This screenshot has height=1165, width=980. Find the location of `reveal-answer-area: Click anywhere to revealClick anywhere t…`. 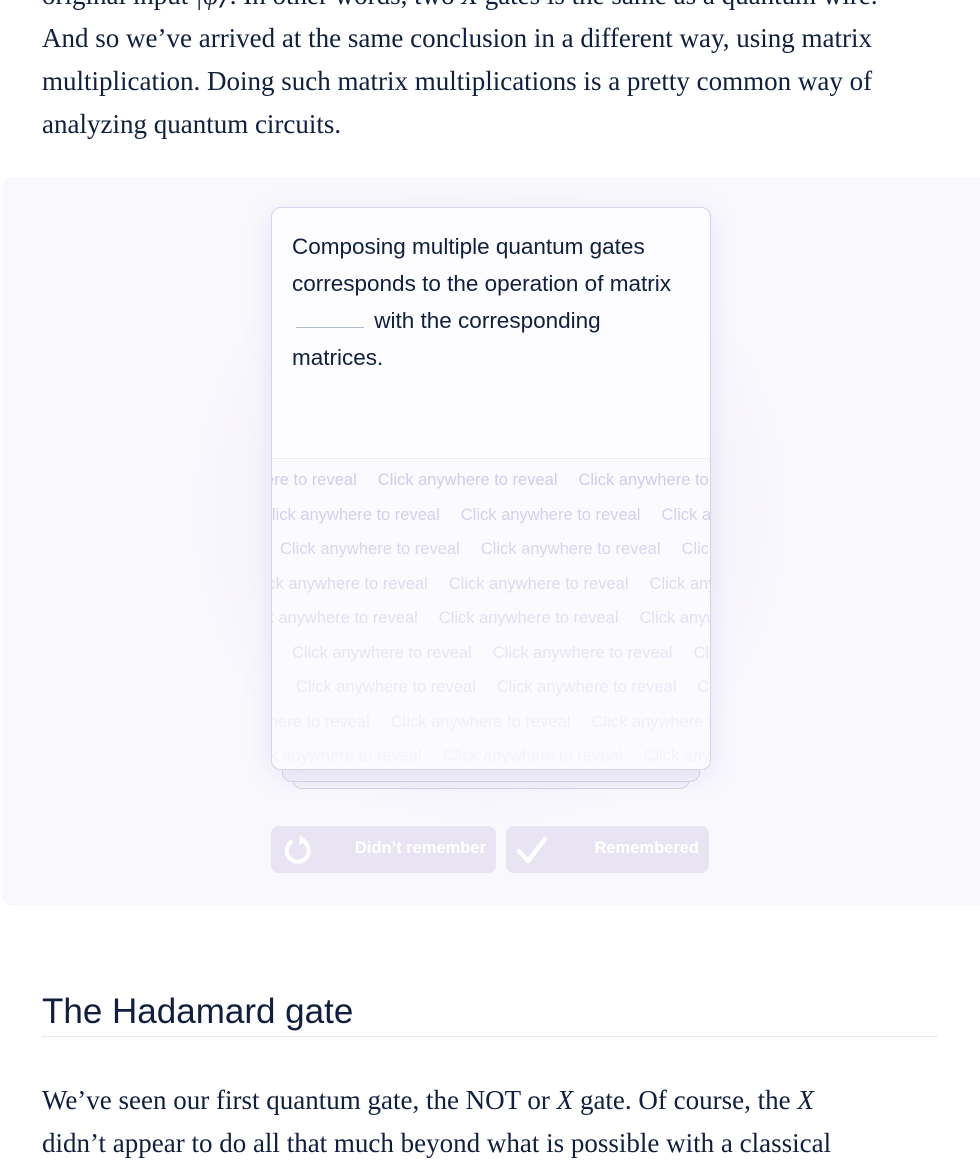

reveal-answer-area: Click anywhere to revealClick anywhere t… is located at coordinates (491, 614).